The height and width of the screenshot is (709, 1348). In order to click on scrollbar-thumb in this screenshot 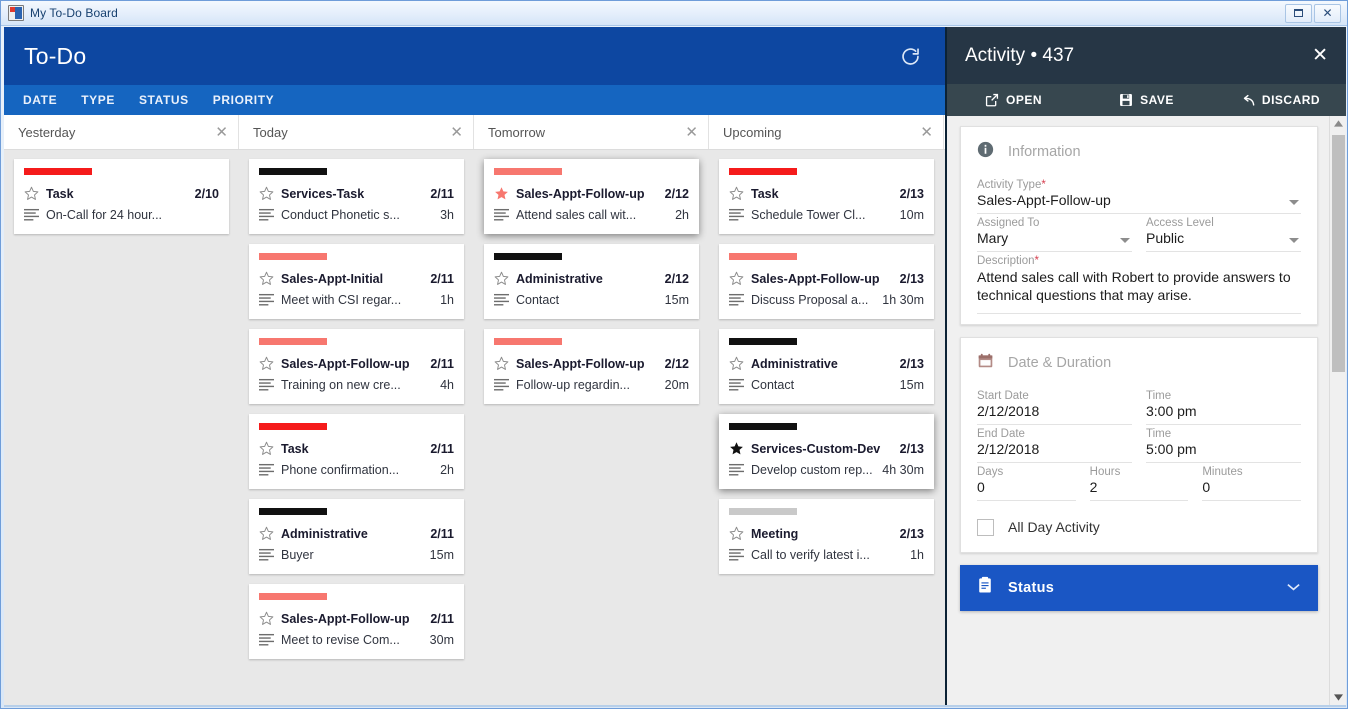, I will do `click(1338, 253)`.